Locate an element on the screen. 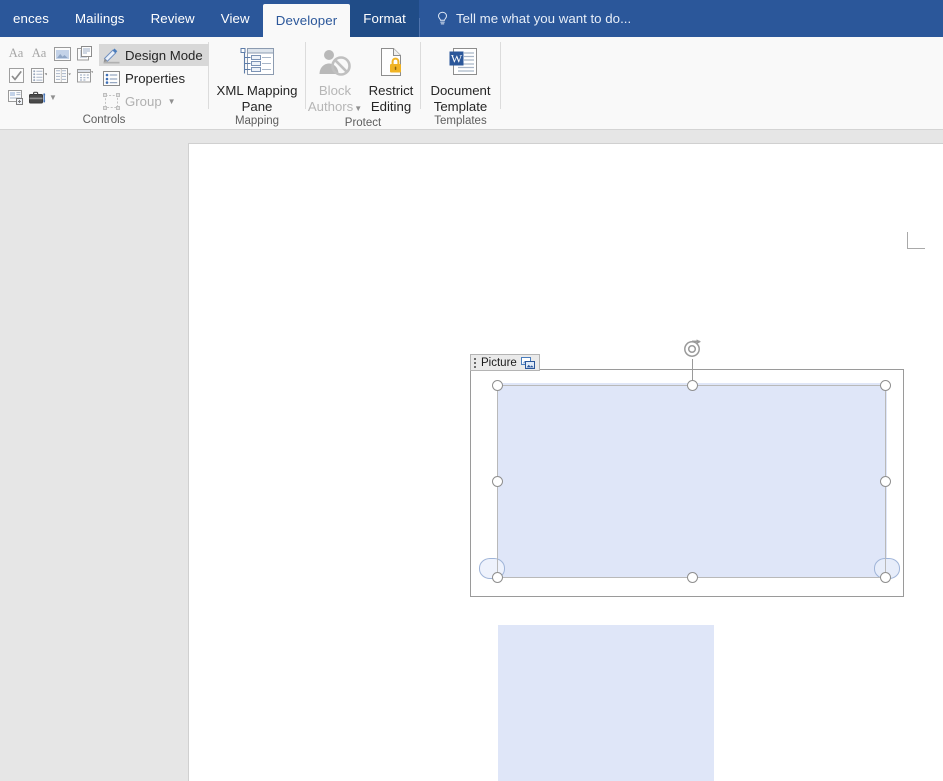 This screenshot has width=943, height=781. ribbon-group-templates: W Document Template Templates is located at coordinates (460, 83).